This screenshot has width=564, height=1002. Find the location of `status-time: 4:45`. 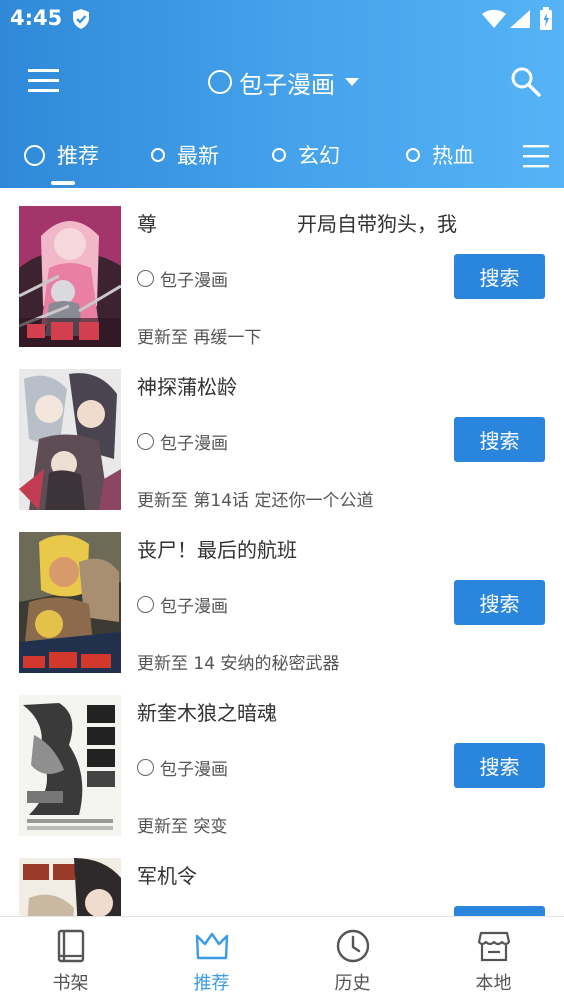

status-time: 4:45 is located at coordinates (36, 18).